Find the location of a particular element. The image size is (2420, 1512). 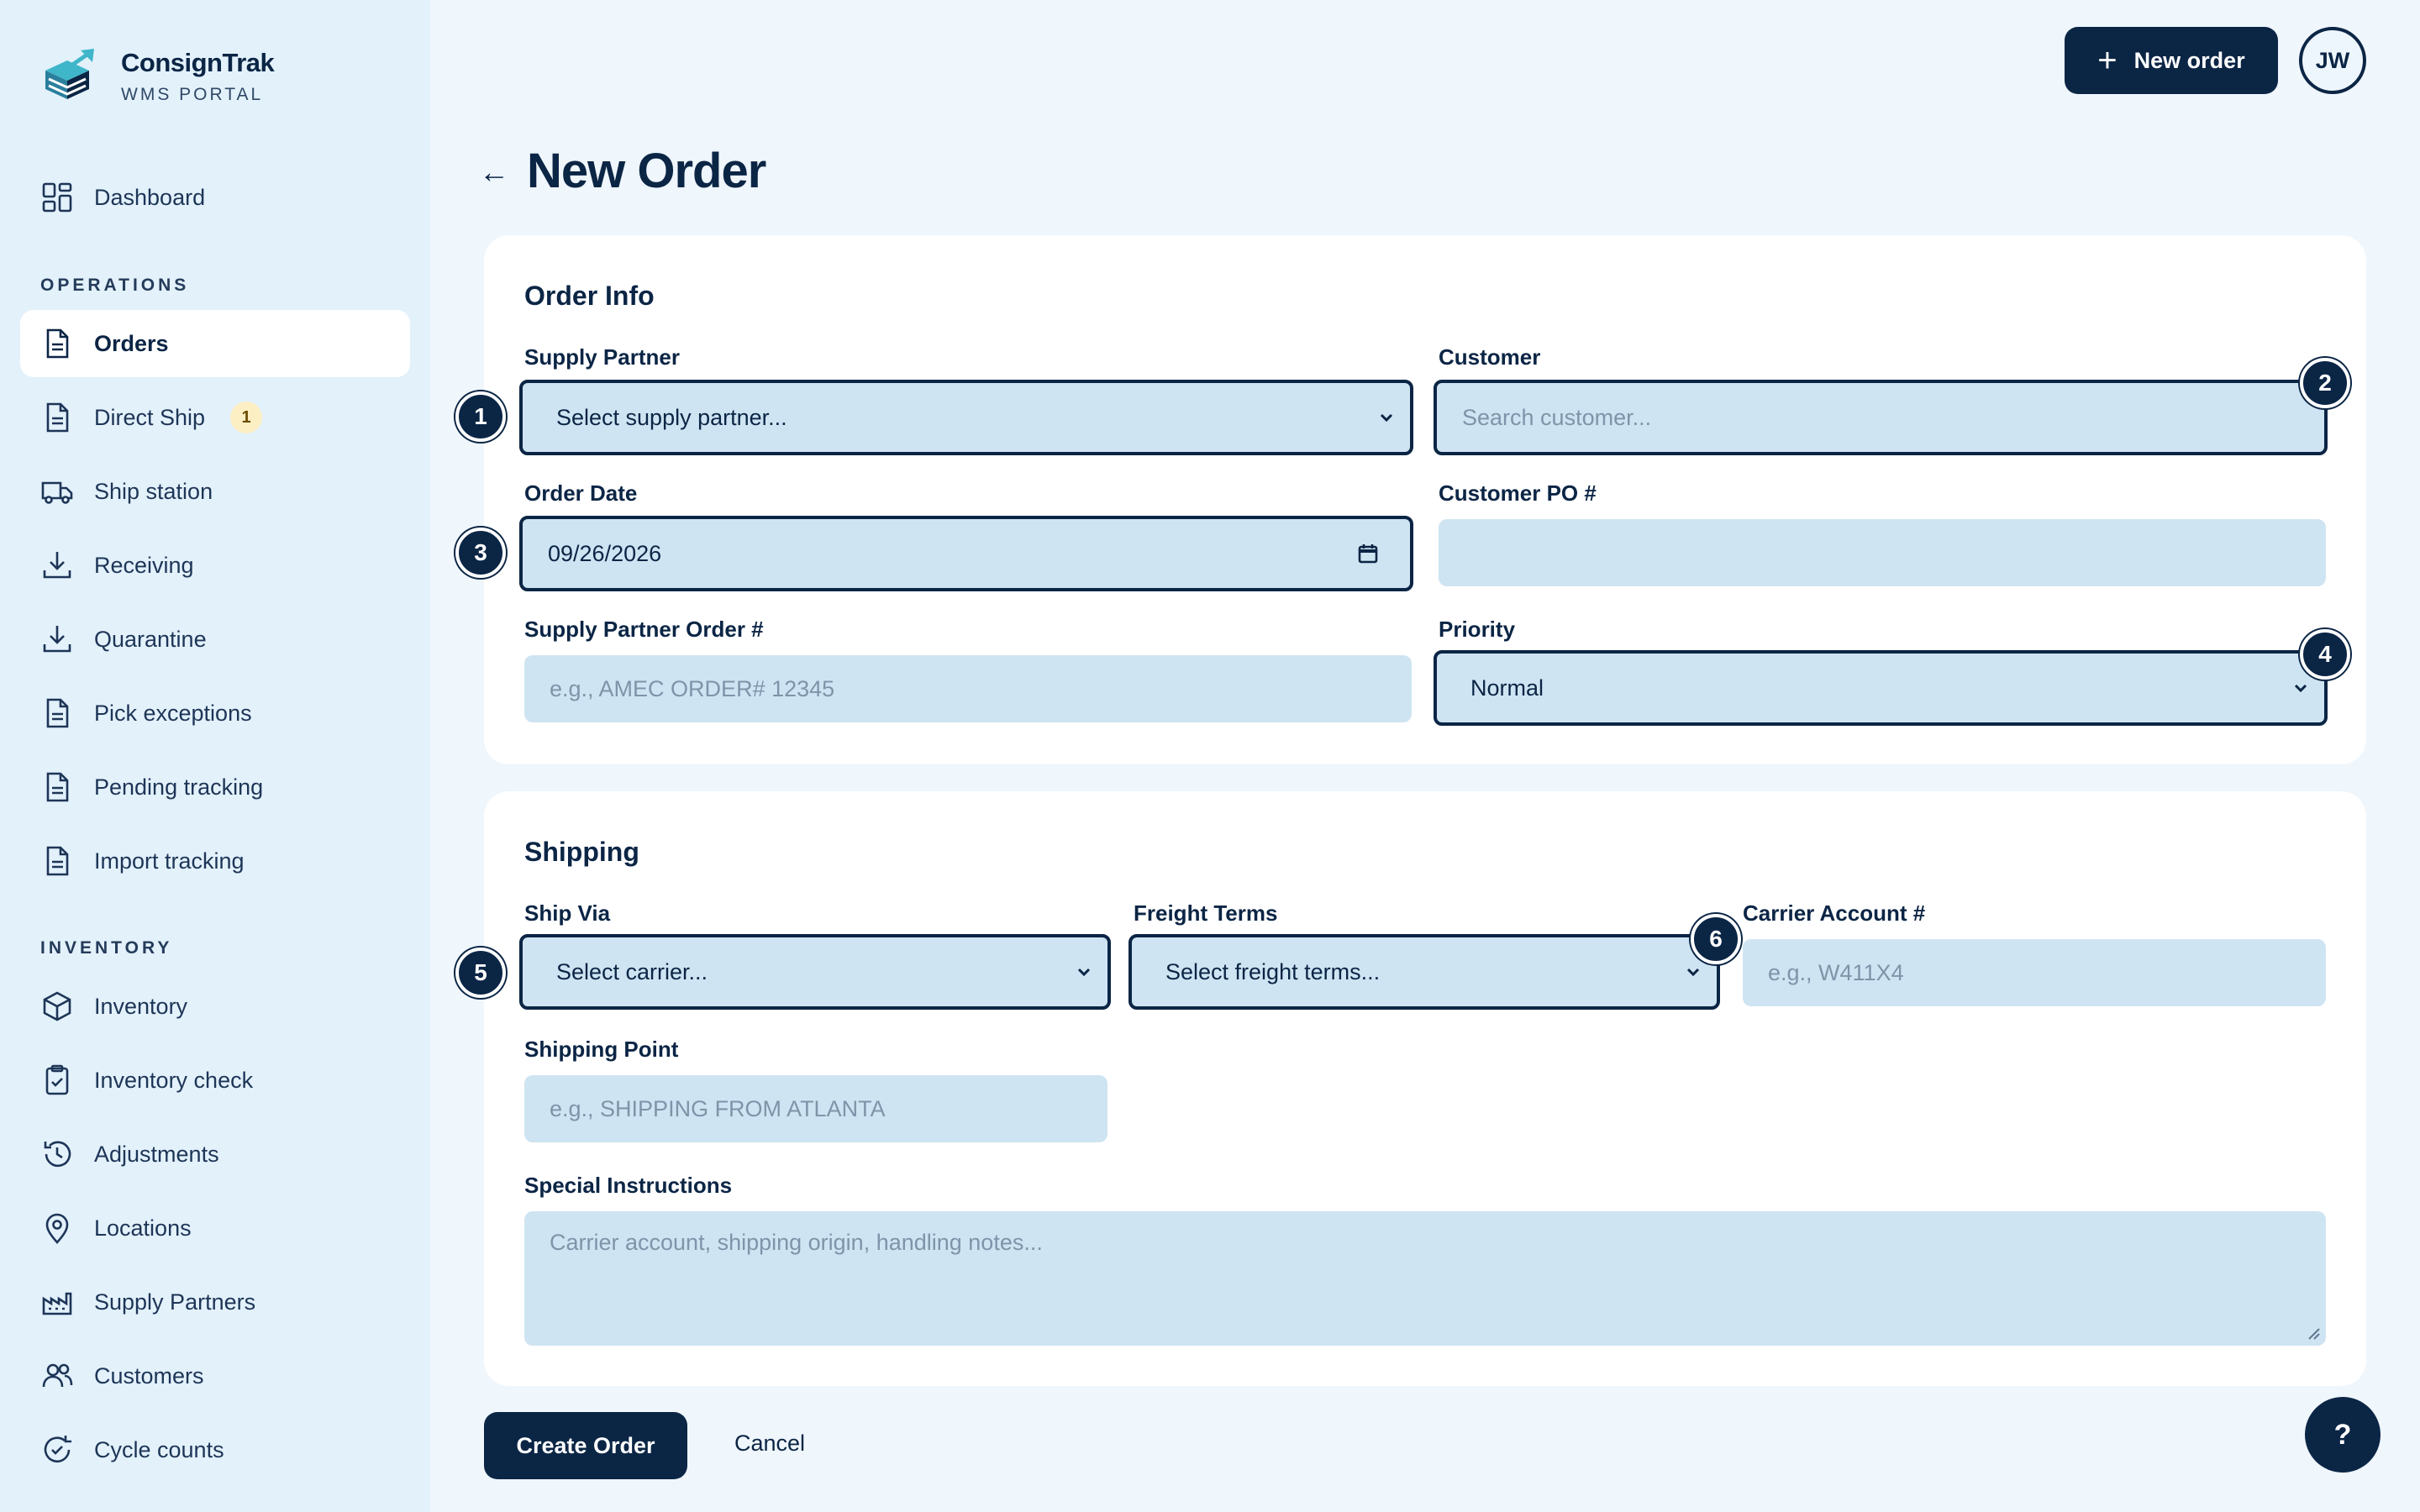

sidebar-item-label: Customers is located at coordinates (149, 1375).